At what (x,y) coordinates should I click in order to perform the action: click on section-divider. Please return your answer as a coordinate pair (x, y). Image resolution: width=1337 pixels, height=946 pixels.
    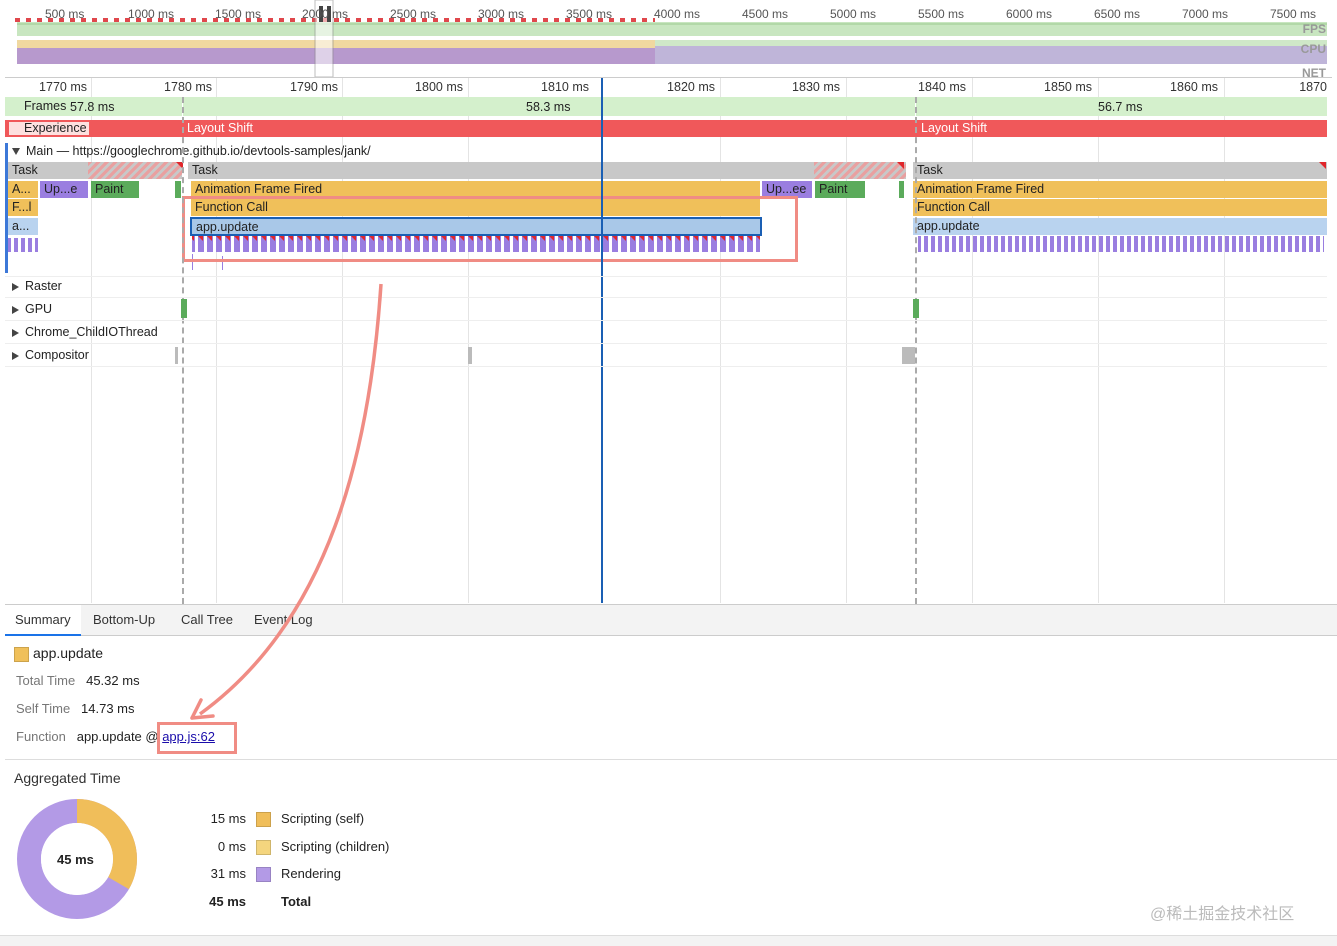
    Looking at the image, I should click on (671, 759).